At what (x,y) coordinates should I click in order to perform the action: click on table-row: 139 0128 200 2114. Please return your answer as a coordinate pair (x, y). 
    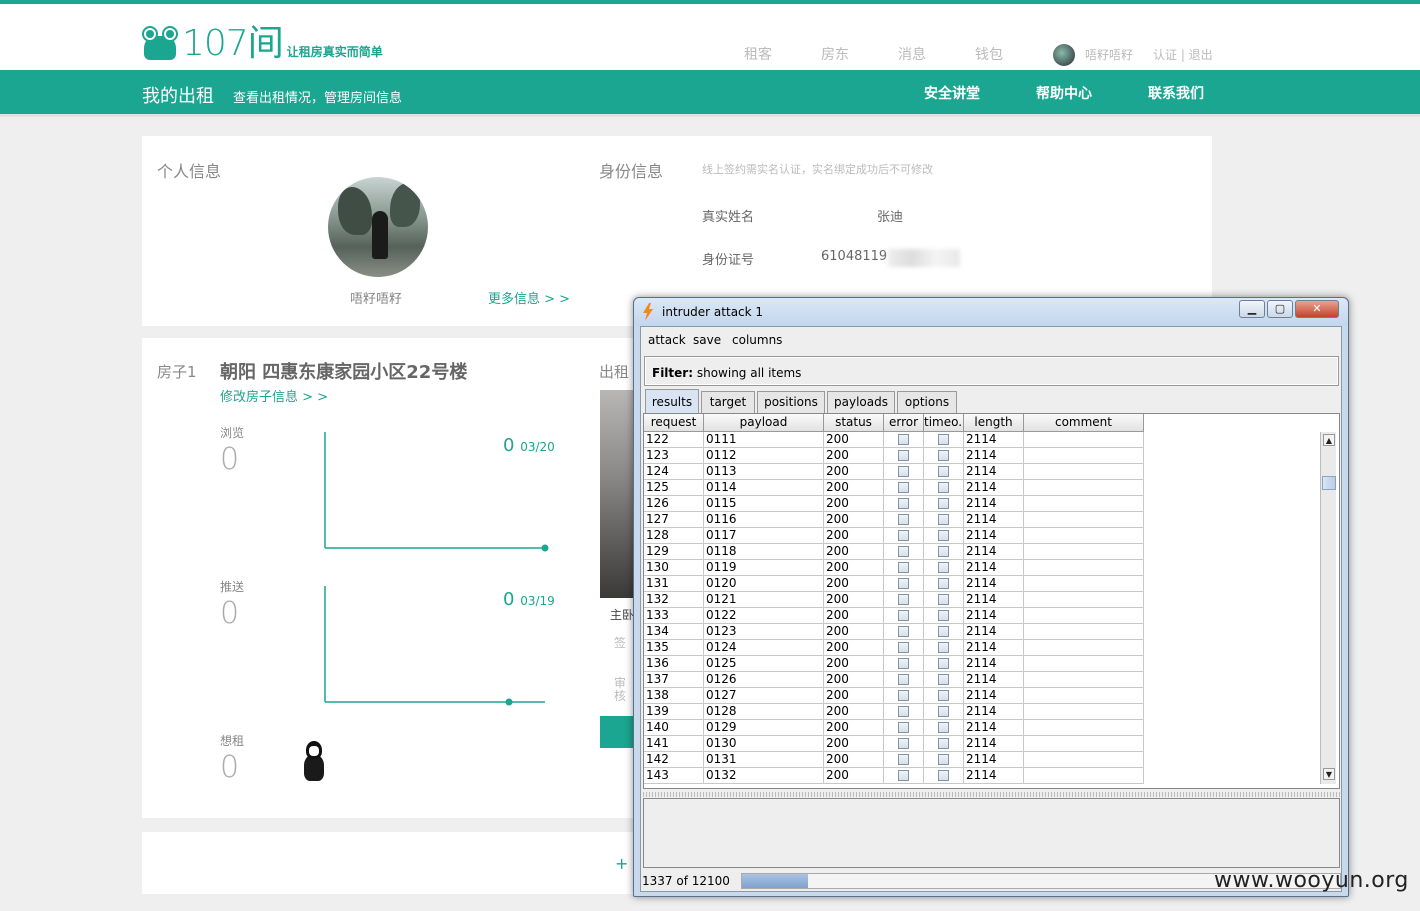
    Looking at the image, I should click on (894, 712).